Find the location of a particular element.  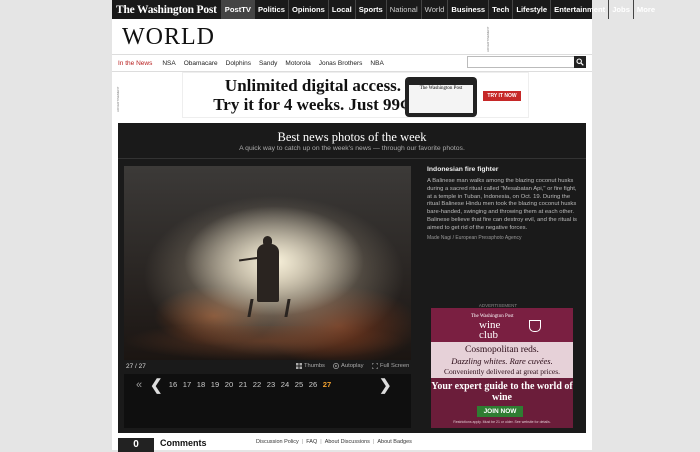

phone-image: The Washington Post is located at coordinates (441, 97).